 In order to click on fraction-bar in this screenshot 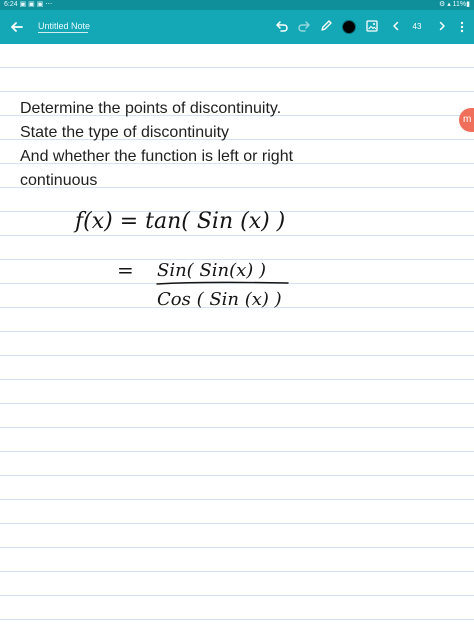, I will do `click(222, 283)`.